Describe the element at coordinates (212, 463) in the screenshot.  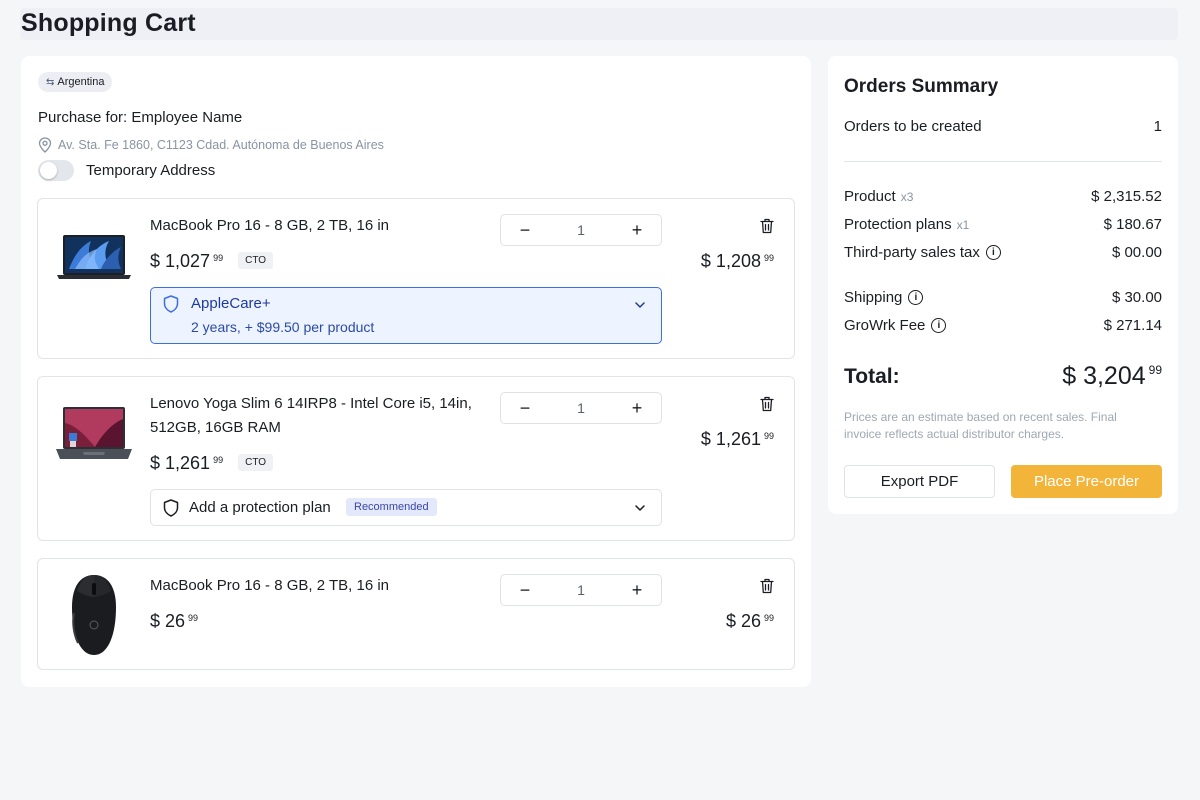
I see `item-unit-price: $ 1,261 99 CTO` at that location.